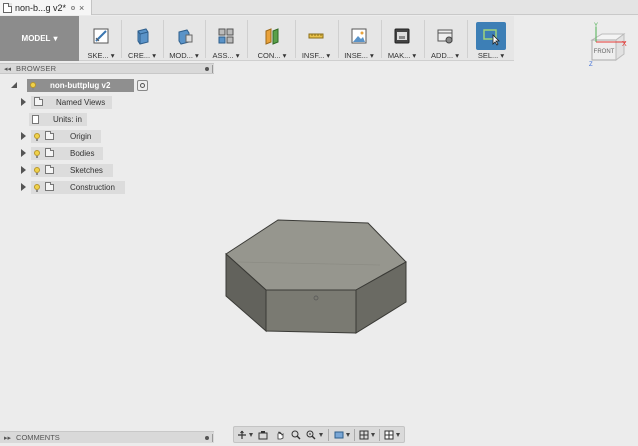 The width and height of the screenshot is (638, 446). I want to click on inspect-icon, so click(316, 36).